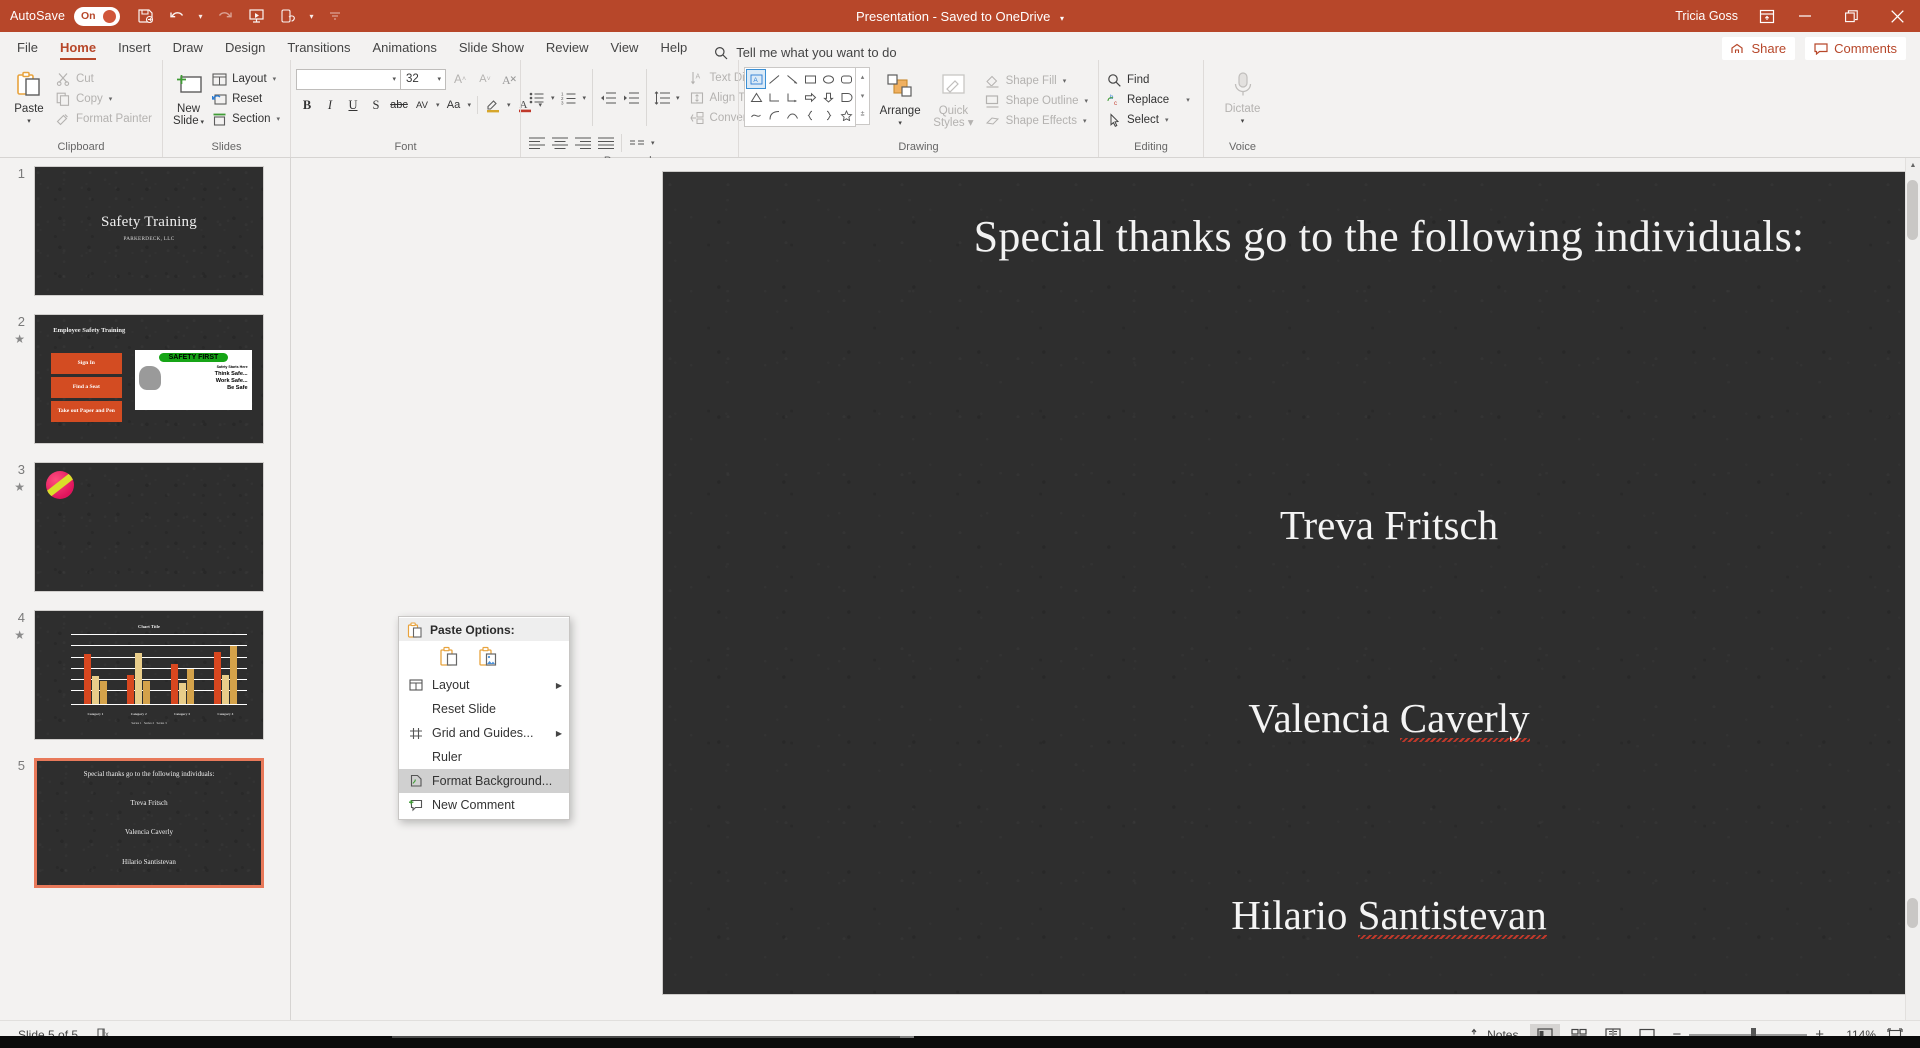 The height and width of the screenshot is (1048, 1920). I want to click on new-slide-caret: ▾, so click(202, 122).